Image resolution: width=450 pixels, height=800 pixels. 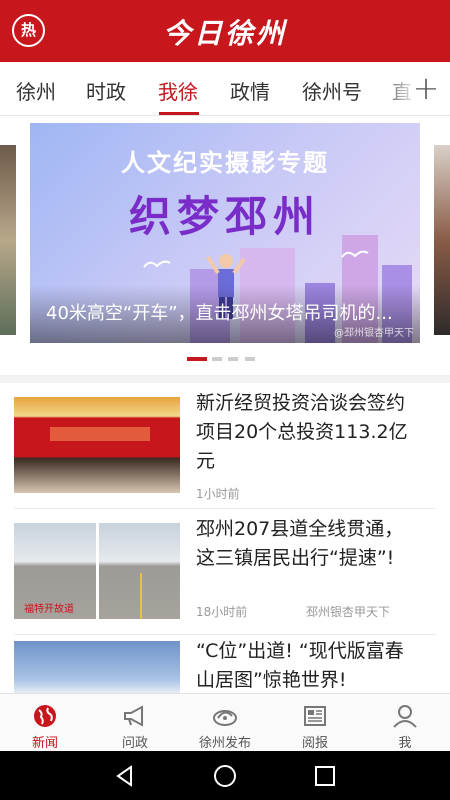 I want to click on nav-label: 我, so click(x=405, y=743).